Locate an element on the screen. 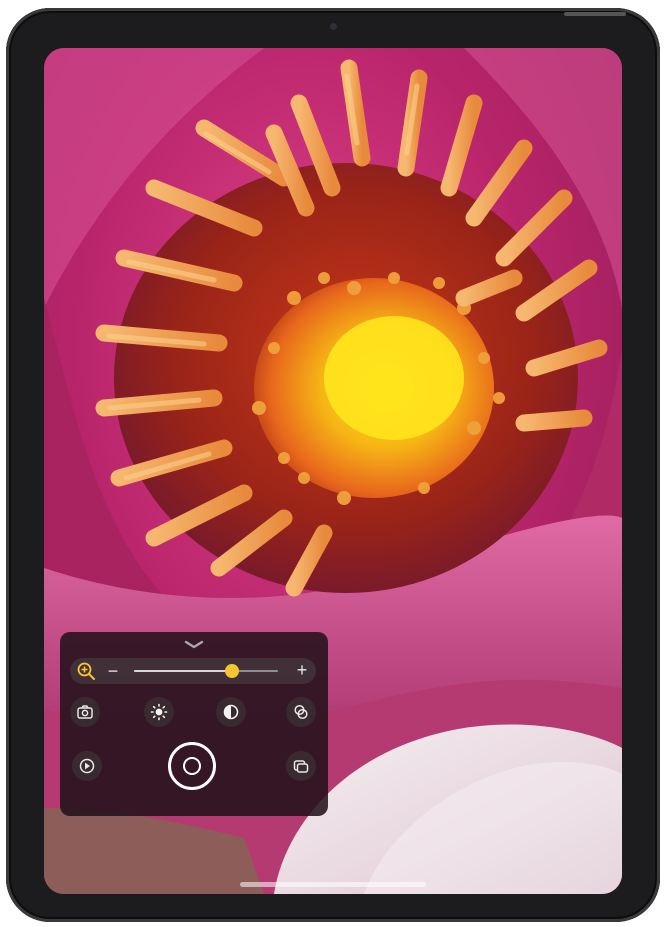 Image resolution: width=668 pixels, height=927 pixels. chevron-down-icon is located at coordinates (194, 645).